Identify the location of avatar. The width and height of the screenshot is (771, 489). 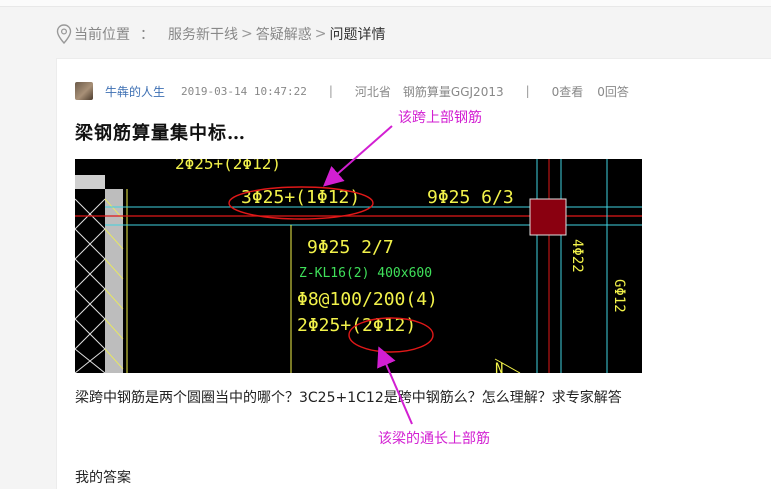
(84, 91).